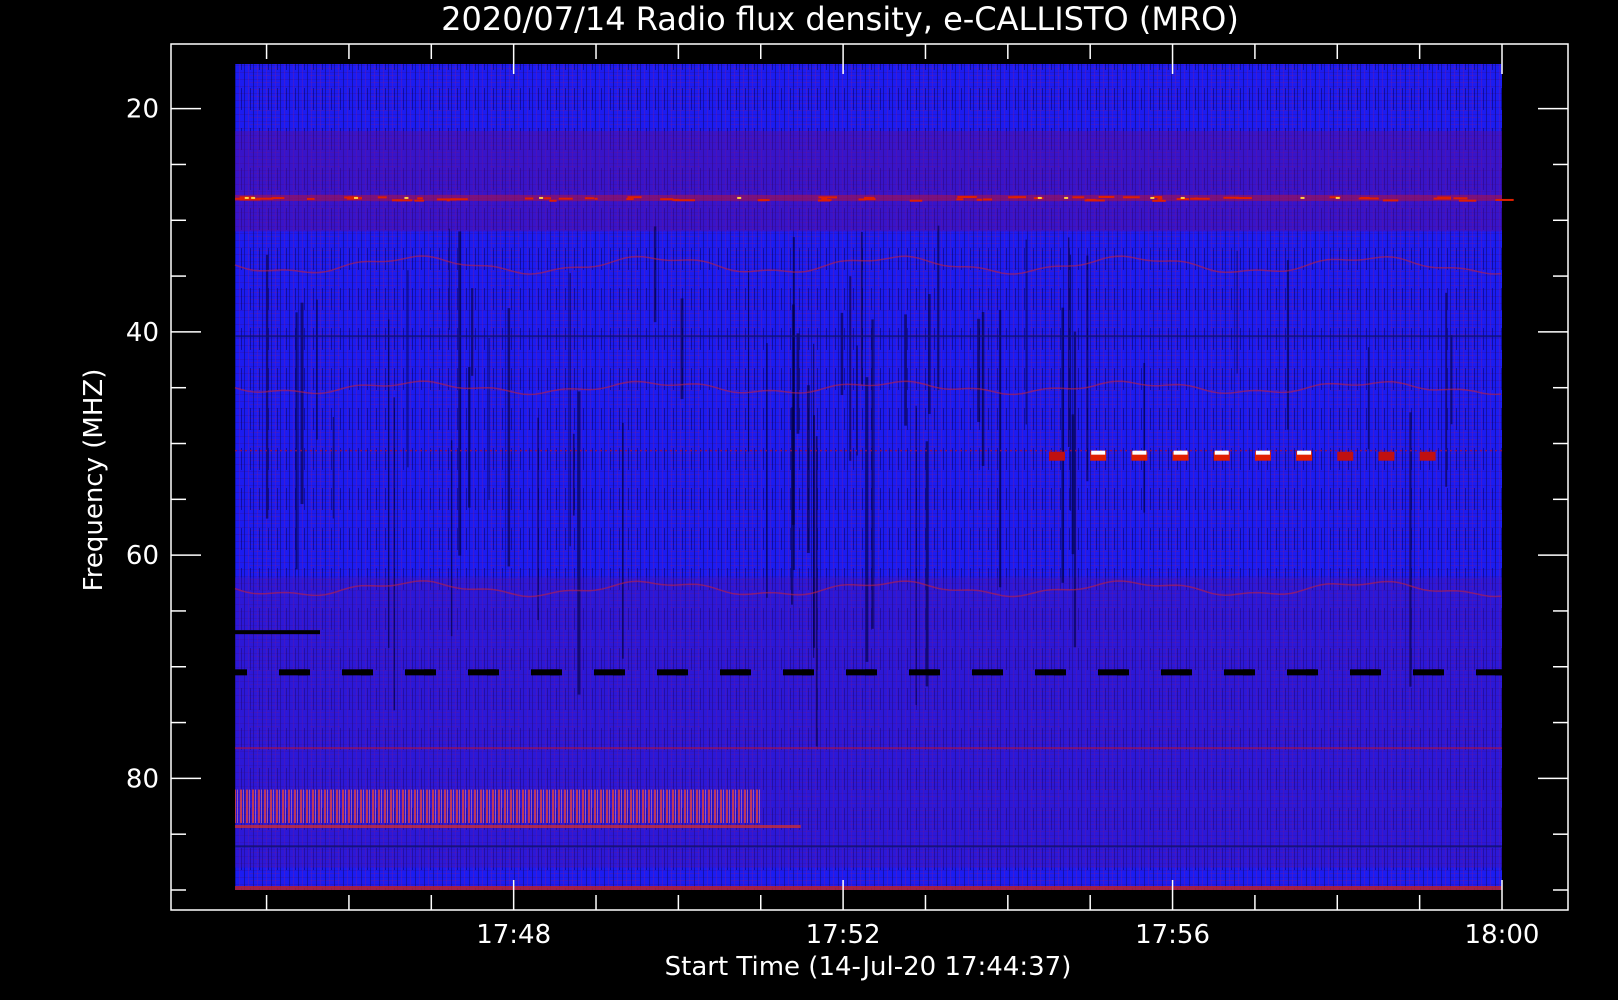 The image size is (1618, 1000). Describe the element at coordinates (498, 806) in the screenshot. I see `striated-band` at that location.